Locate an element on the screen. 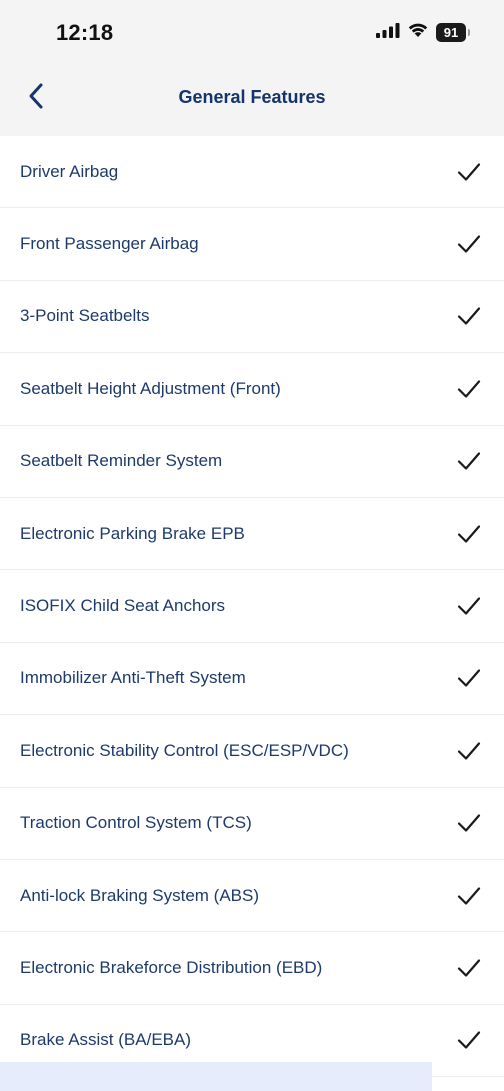  status-icons: 91 is located at coordinates (423, 32).